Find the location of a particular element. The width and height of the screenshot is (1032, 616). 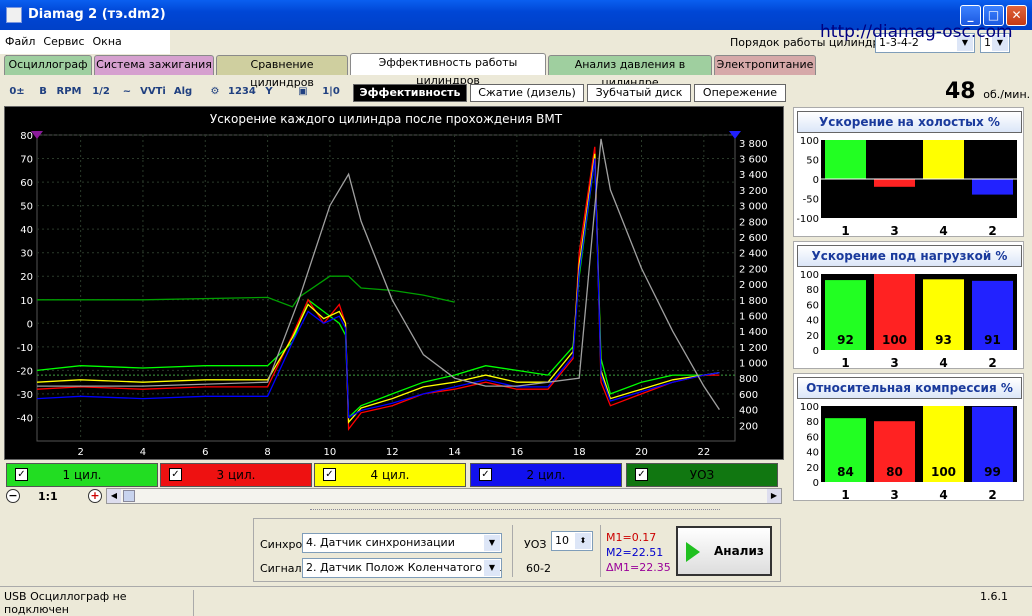

channel-toggle: ✓ УОЗ is located at coordinates (702, 475).